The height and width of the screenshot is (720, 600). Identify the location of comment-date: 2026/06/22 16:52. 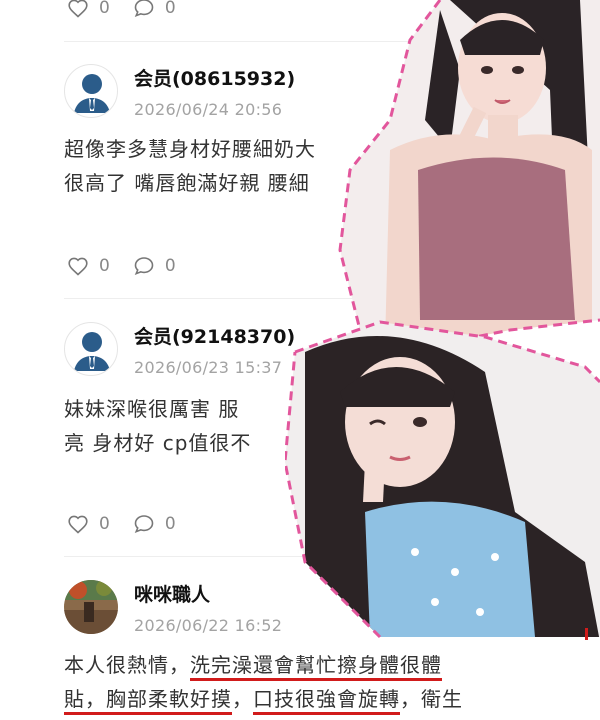
(208, 625).